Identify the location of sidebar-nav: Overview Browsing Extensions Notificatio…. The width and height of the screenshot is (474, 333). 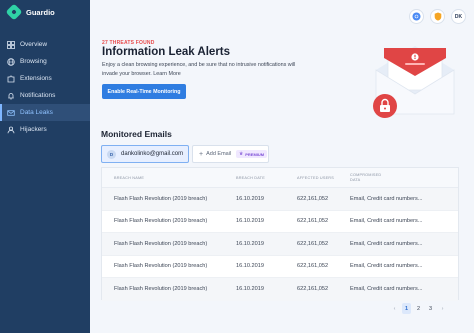
(45, 87).